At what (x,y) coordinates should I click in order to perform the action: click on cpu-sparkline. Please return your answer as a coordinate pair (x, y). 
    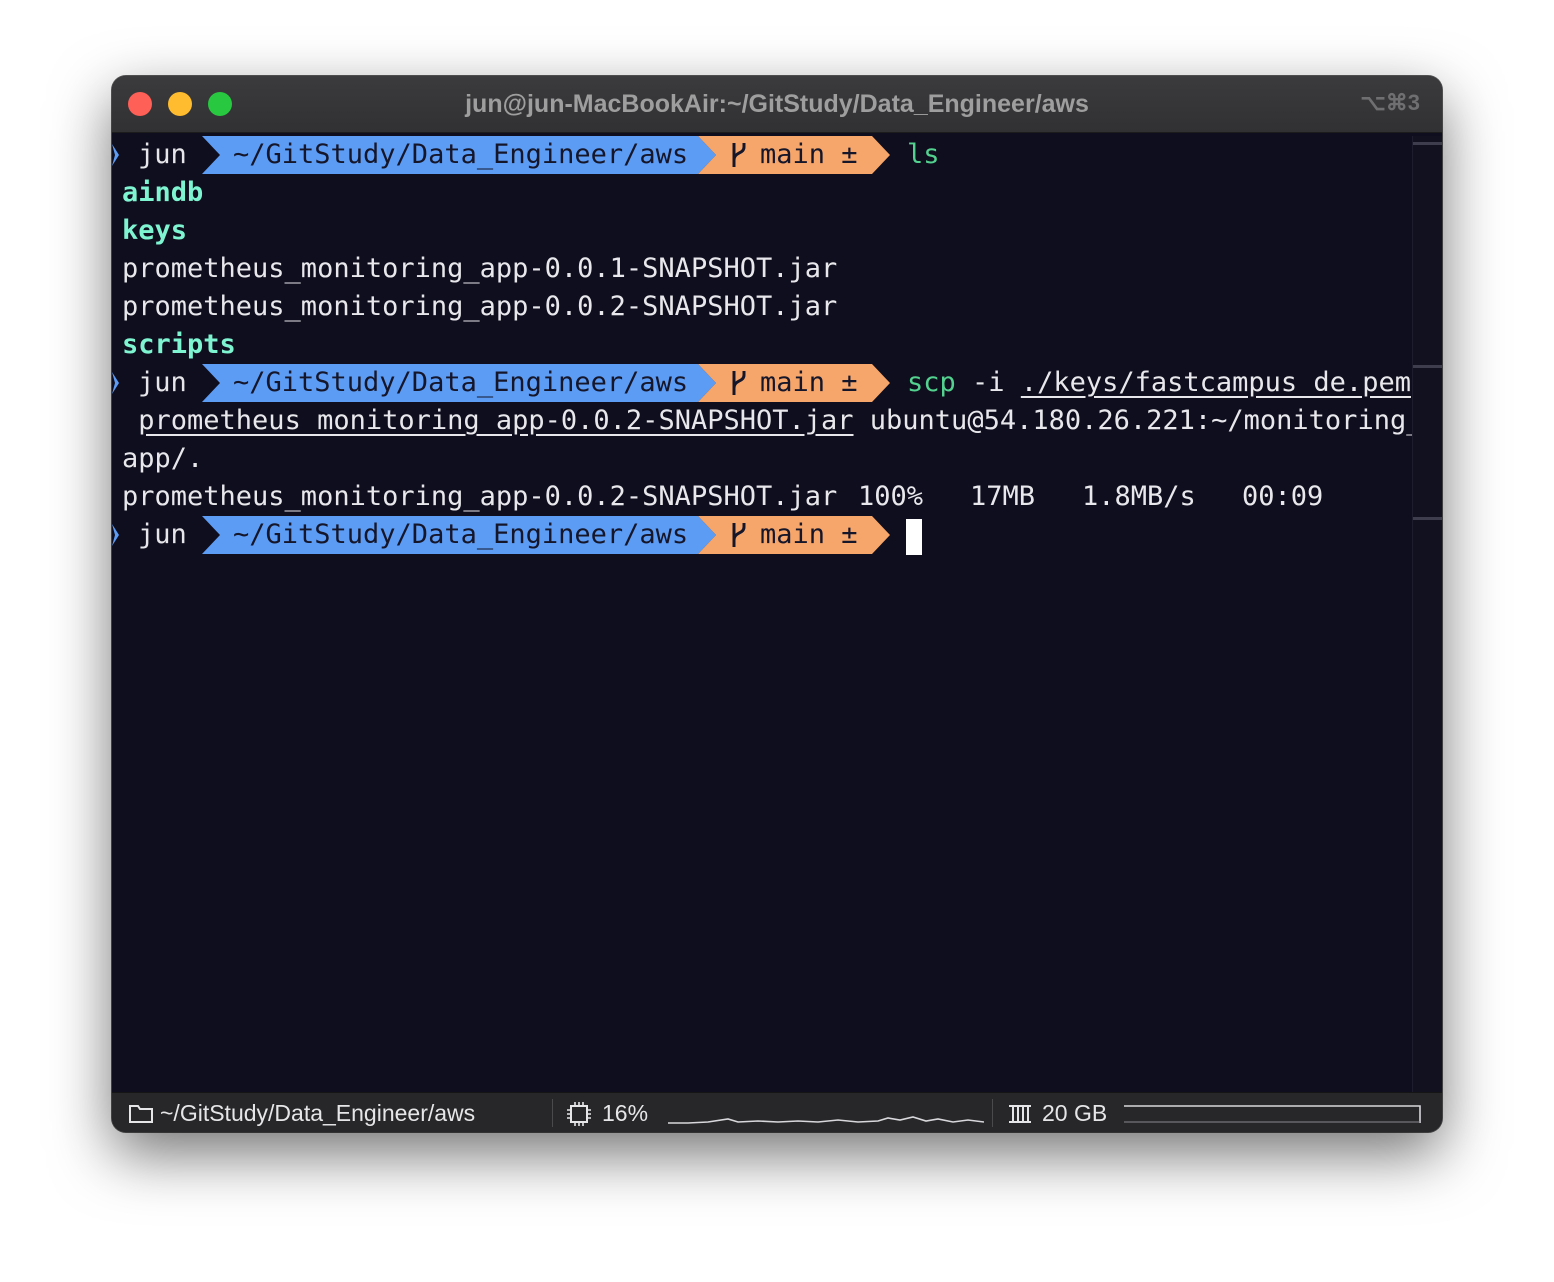
    Looking at the image, I should click on (826, 1120).